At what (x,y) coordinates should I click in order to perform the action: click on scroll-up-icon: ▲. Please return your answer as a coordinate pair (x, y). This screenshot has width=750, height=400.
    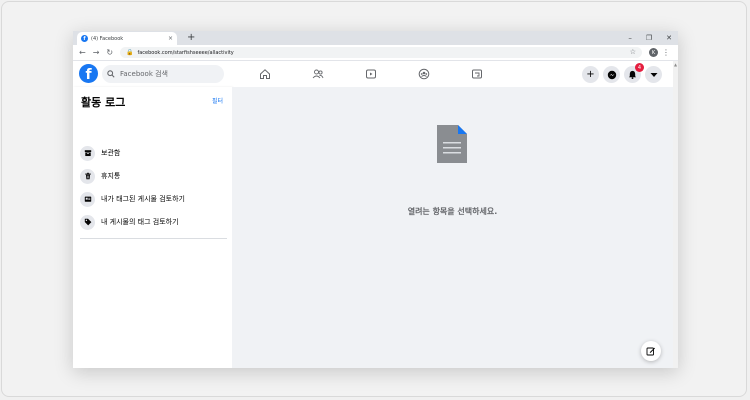
    Looking at the image, I should click on (675, 64).